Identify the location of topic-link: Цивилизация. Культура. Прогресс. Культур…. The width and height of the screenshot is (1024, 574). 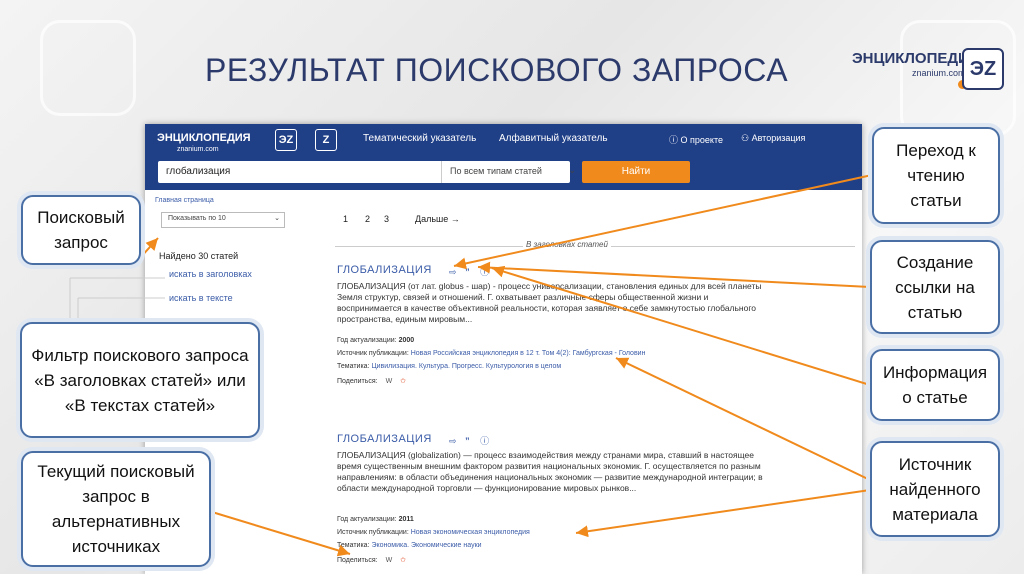
(466, 366).